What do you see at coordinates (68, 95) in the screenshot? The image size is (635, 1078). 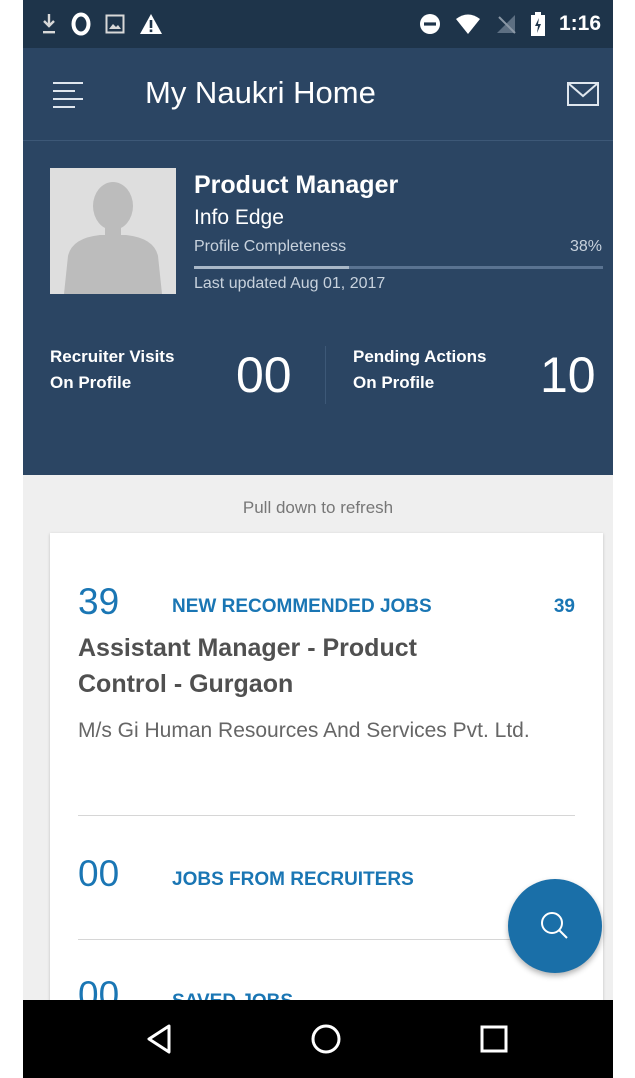 I see `menu-icon` at bounding box center [68, 95].